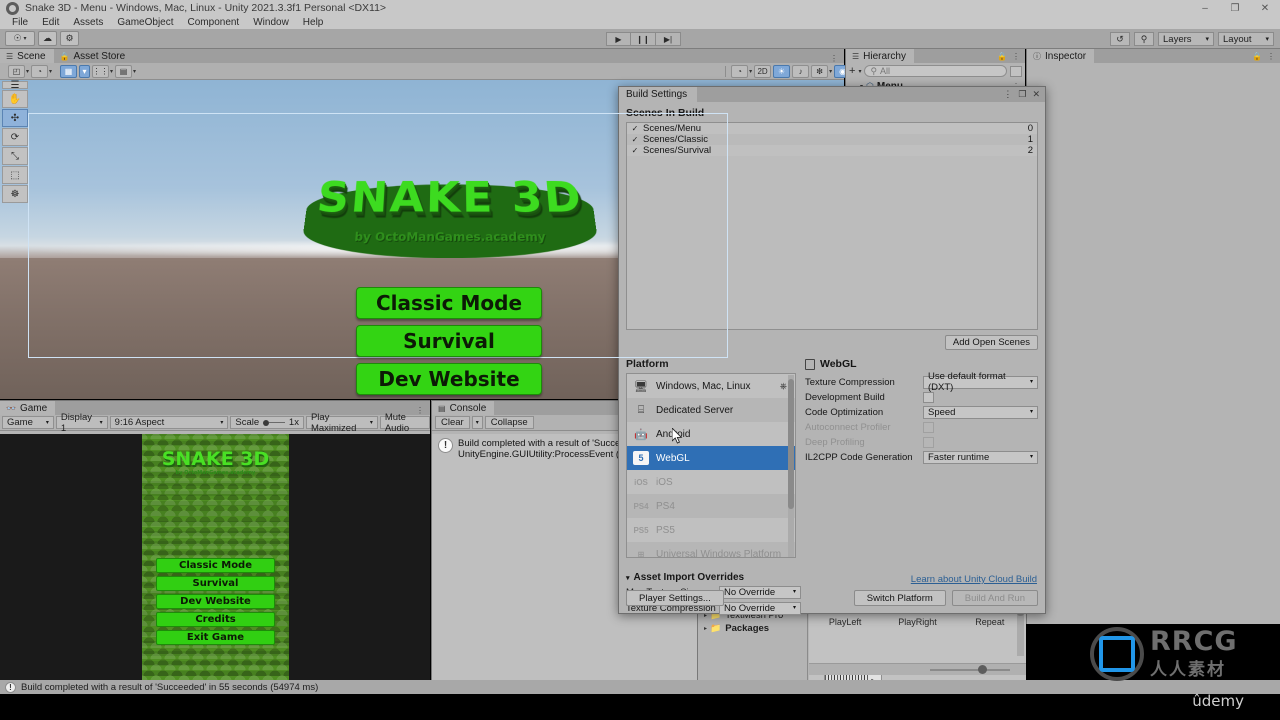 Image resolution: width=1280 pixels, height=720 pixels. What do you see at coordinates (1061, 56) in the screenshot?
I see `tab-inspector: ⓘ Inspector` at bounding box center [1061, 56].